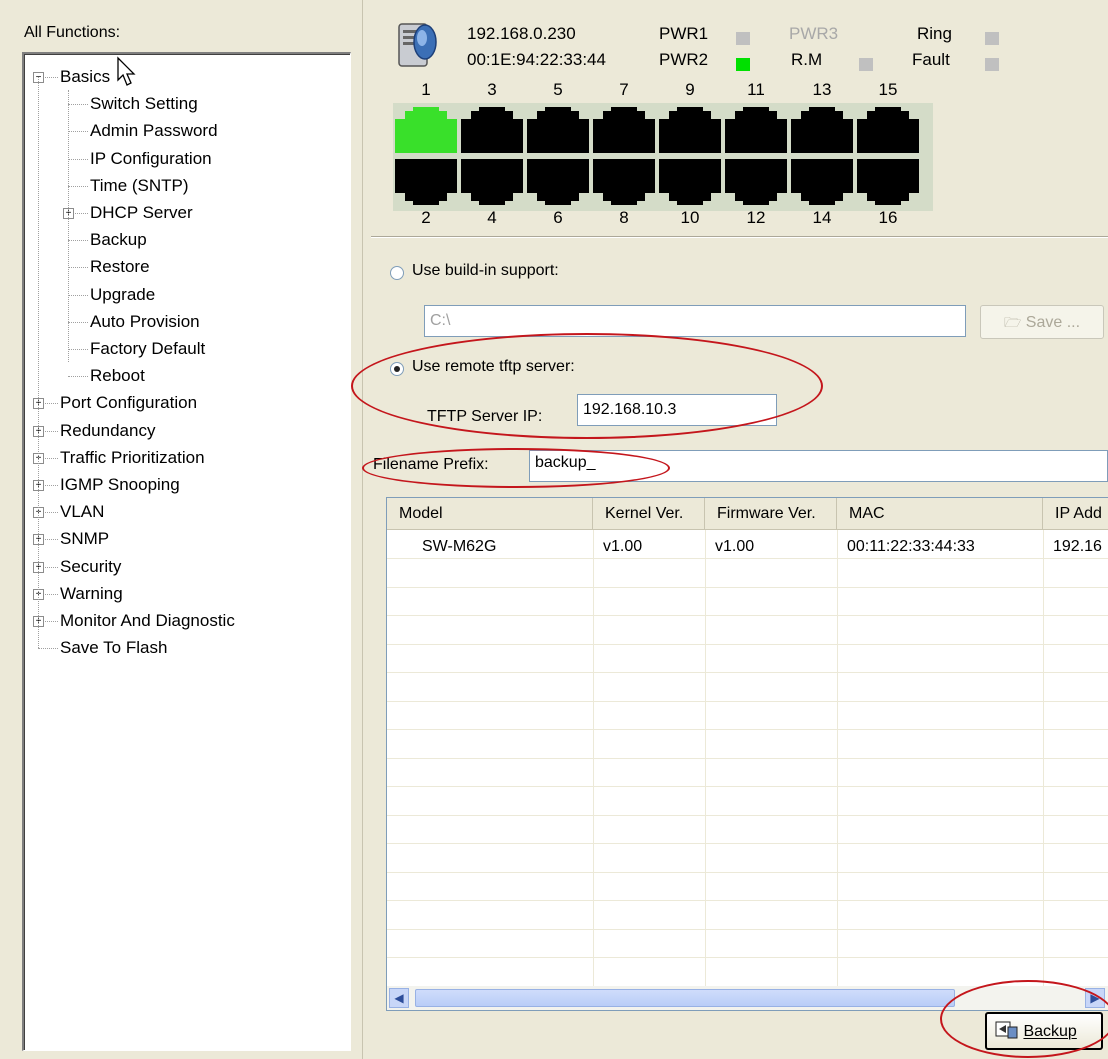 The image size is (1108, 1059). Describe the element at coordinates (649, 514) in the screenshot. I see `column-header: Kernel Ver.` at that location.